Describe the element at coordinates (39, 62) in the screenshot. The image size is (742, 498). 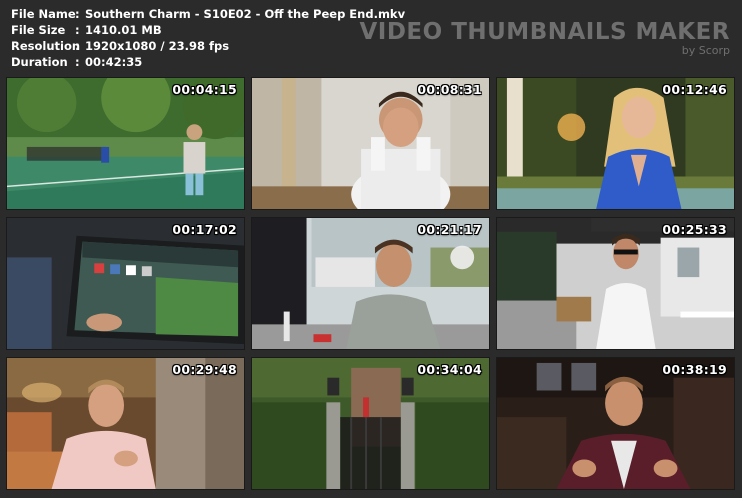
I see `duration-label: Duration` at that location.